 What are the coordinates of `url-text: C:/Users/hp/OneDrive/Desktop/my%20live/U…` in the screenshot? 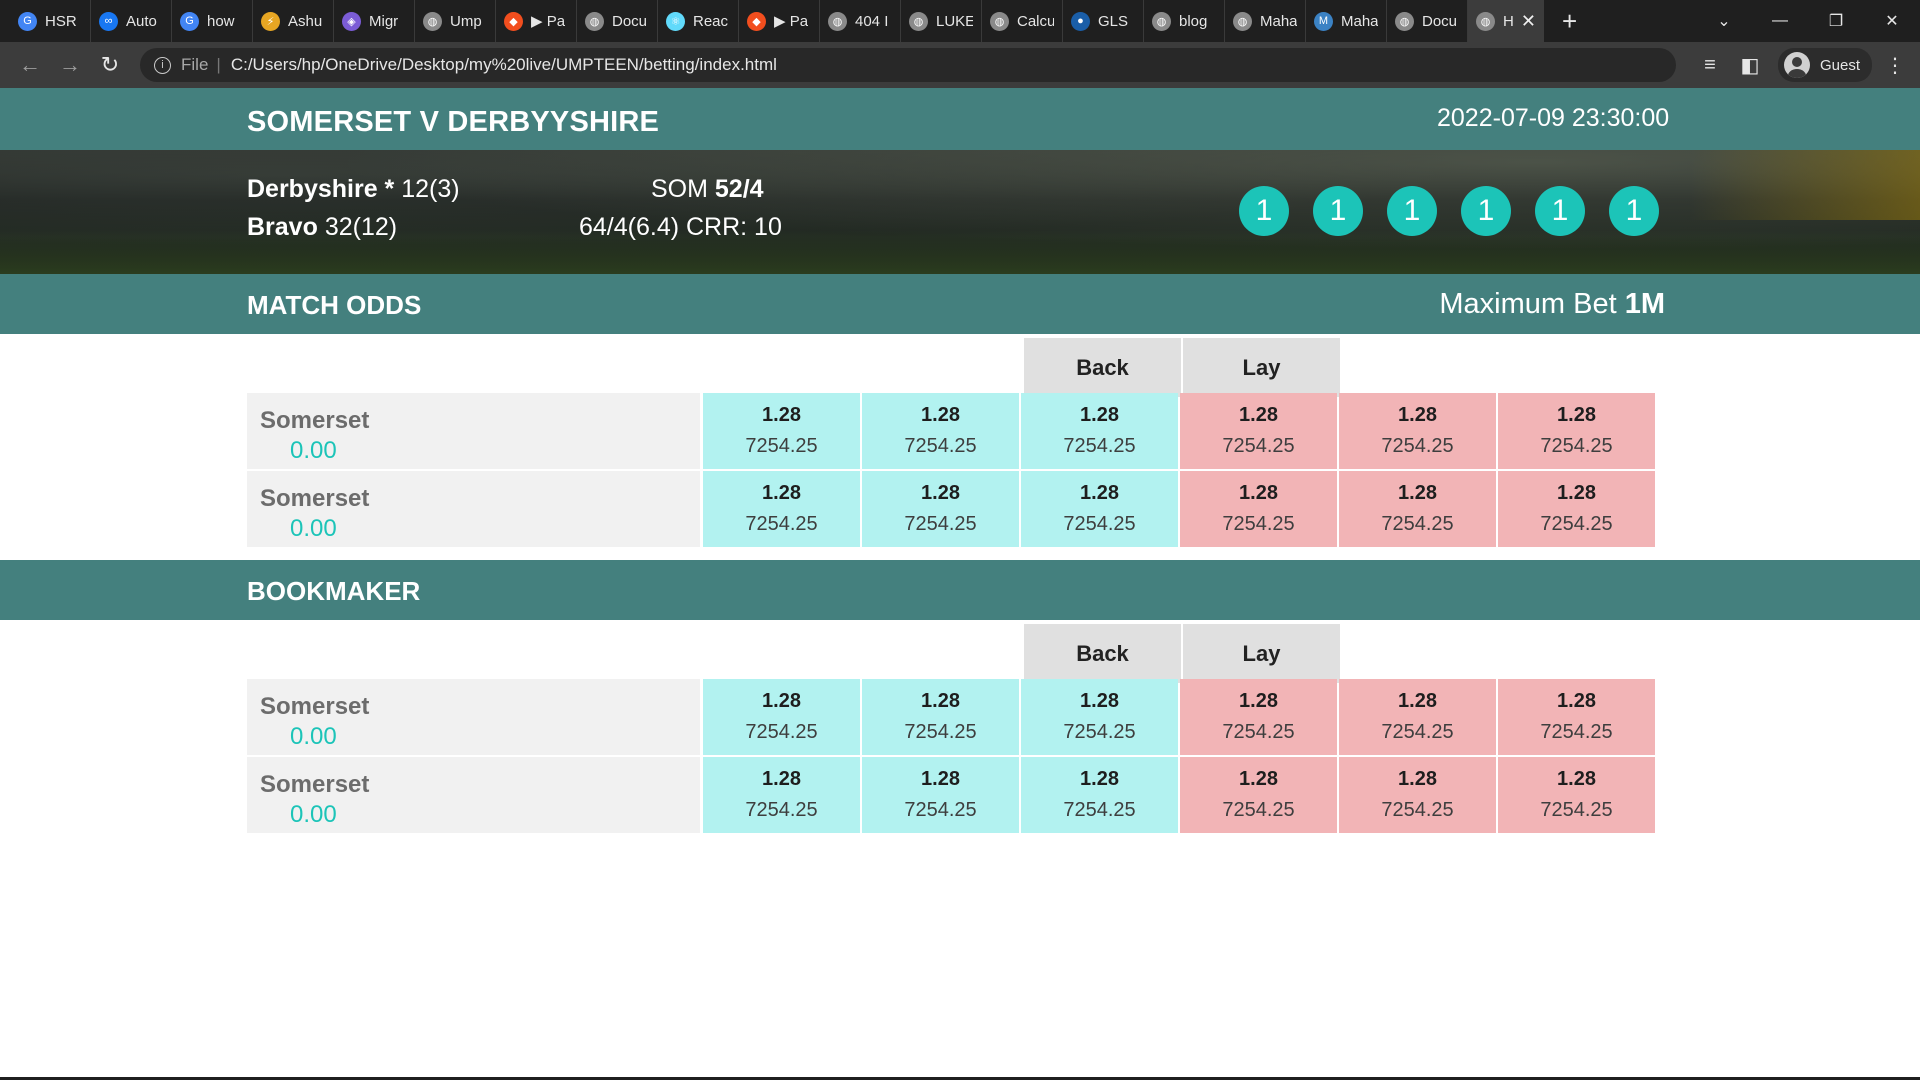 It's located at (504, 65).